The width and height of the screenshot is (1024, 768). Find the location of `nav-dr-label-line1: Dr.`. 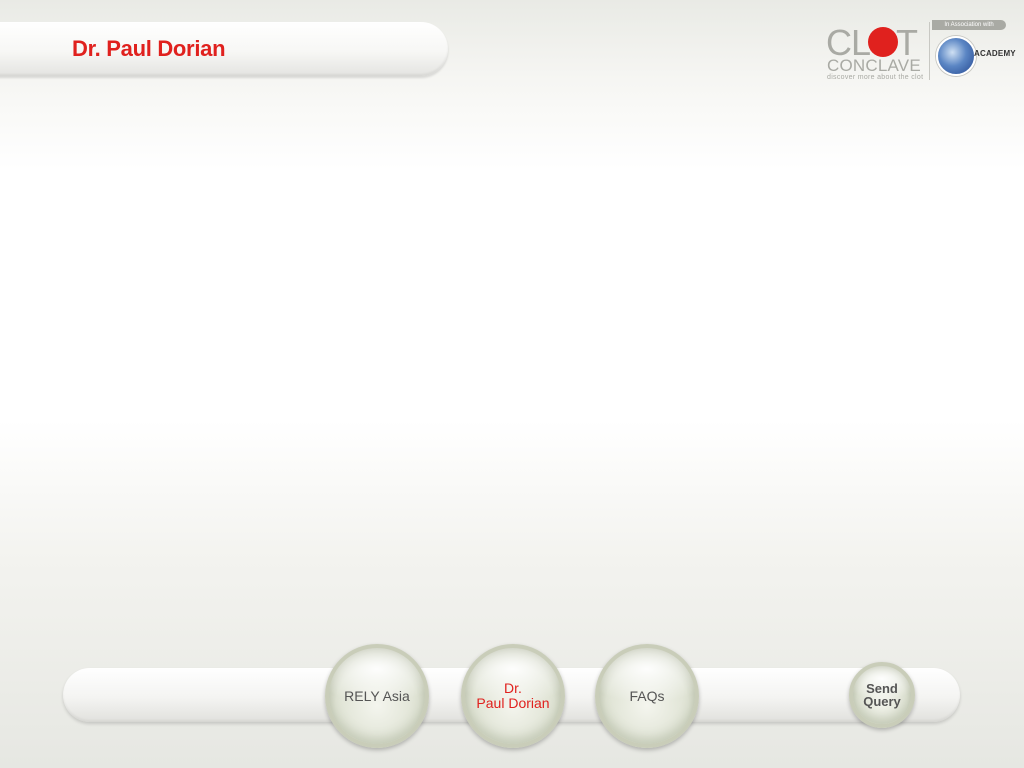

nav-dr-label-line1: Dr. is located at coordinates (513, 688).